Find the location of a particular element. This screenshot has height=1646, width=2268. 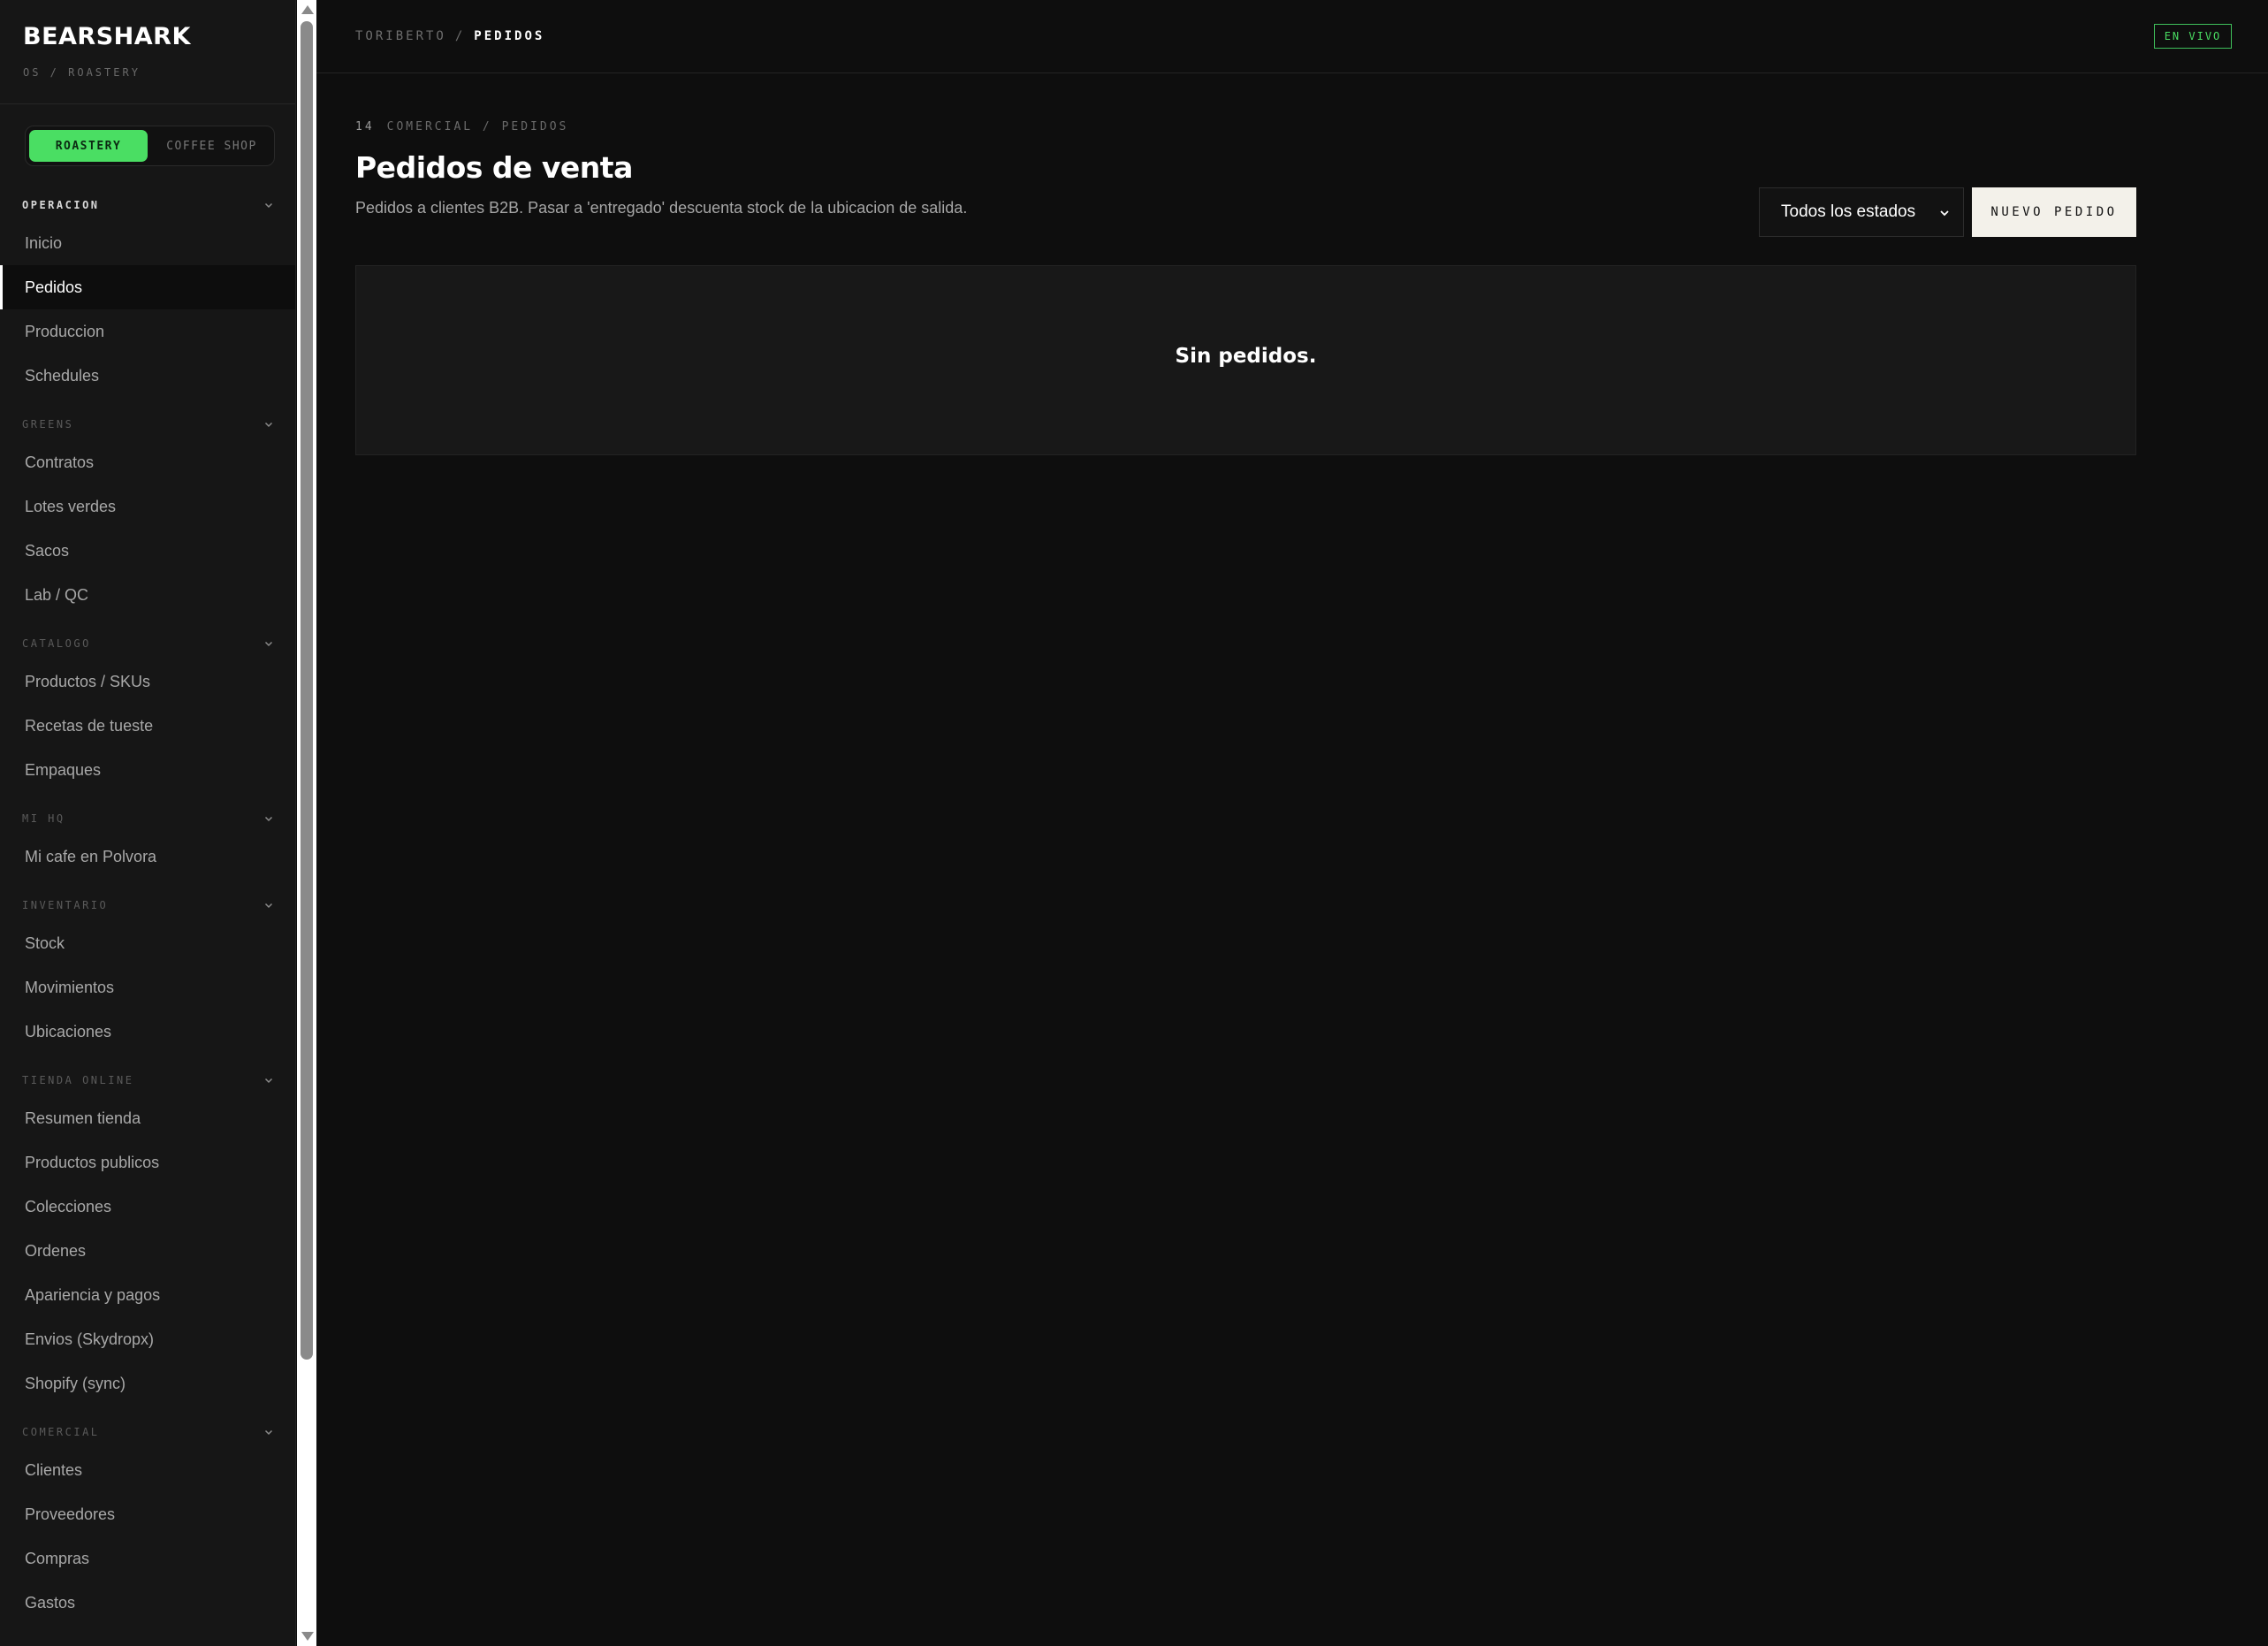

scroll-up-arrow-icon is located at coordinates (308, 9).